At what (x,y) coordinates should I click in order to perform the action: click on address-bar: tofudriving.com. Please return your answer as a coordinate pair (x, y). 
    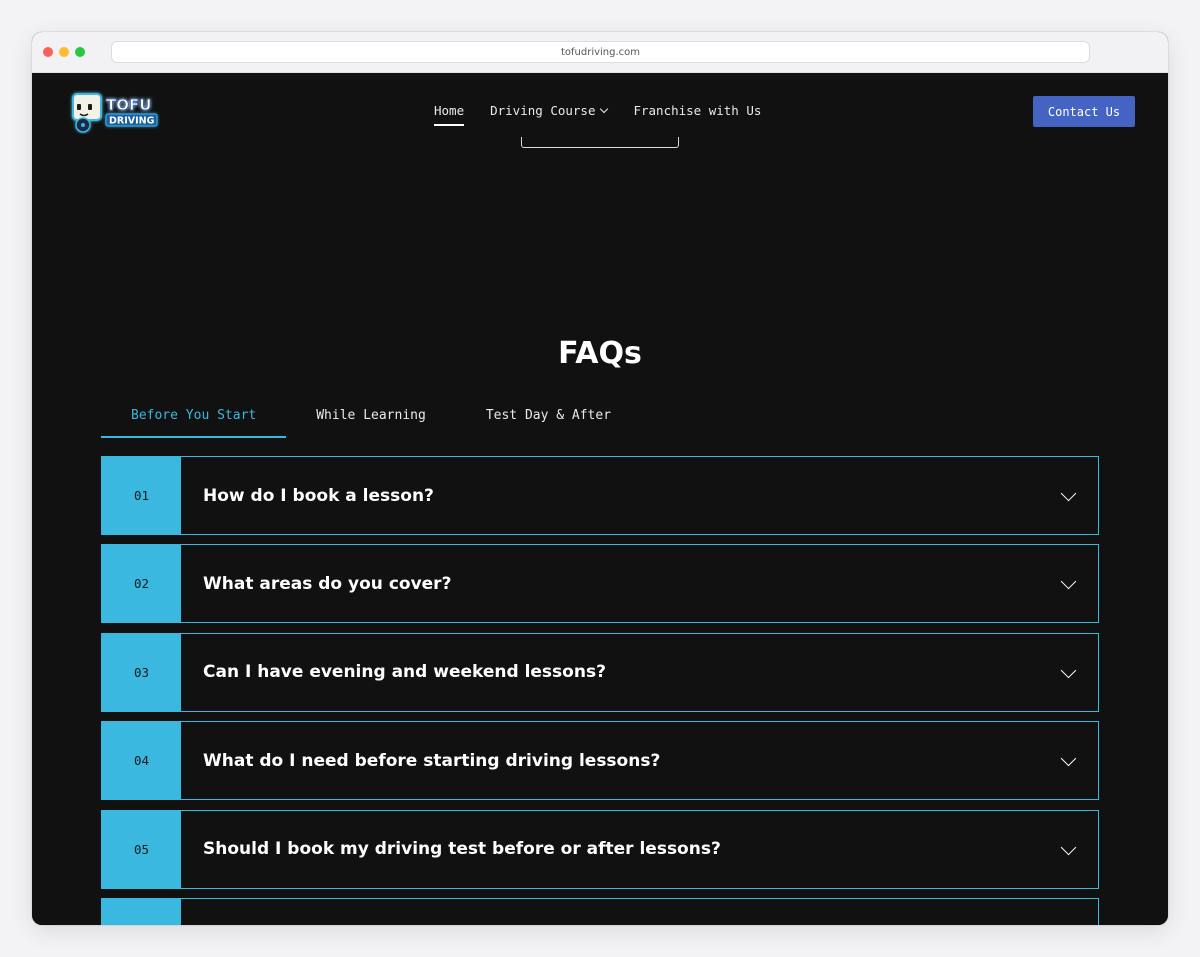
    Looking at the image, I should click on (600, 52).